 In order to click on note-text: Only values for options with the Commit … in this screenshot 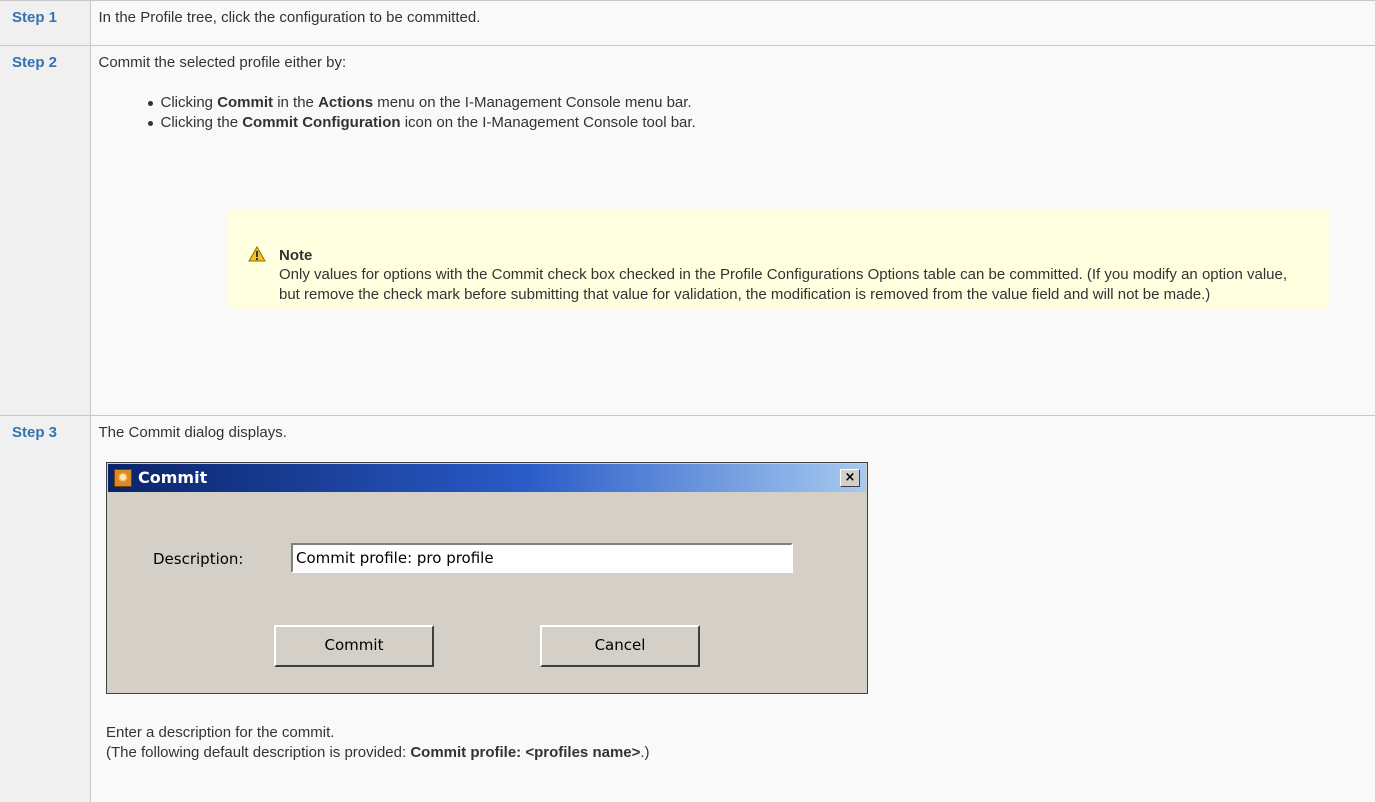, I will do `click(794, 285)`.